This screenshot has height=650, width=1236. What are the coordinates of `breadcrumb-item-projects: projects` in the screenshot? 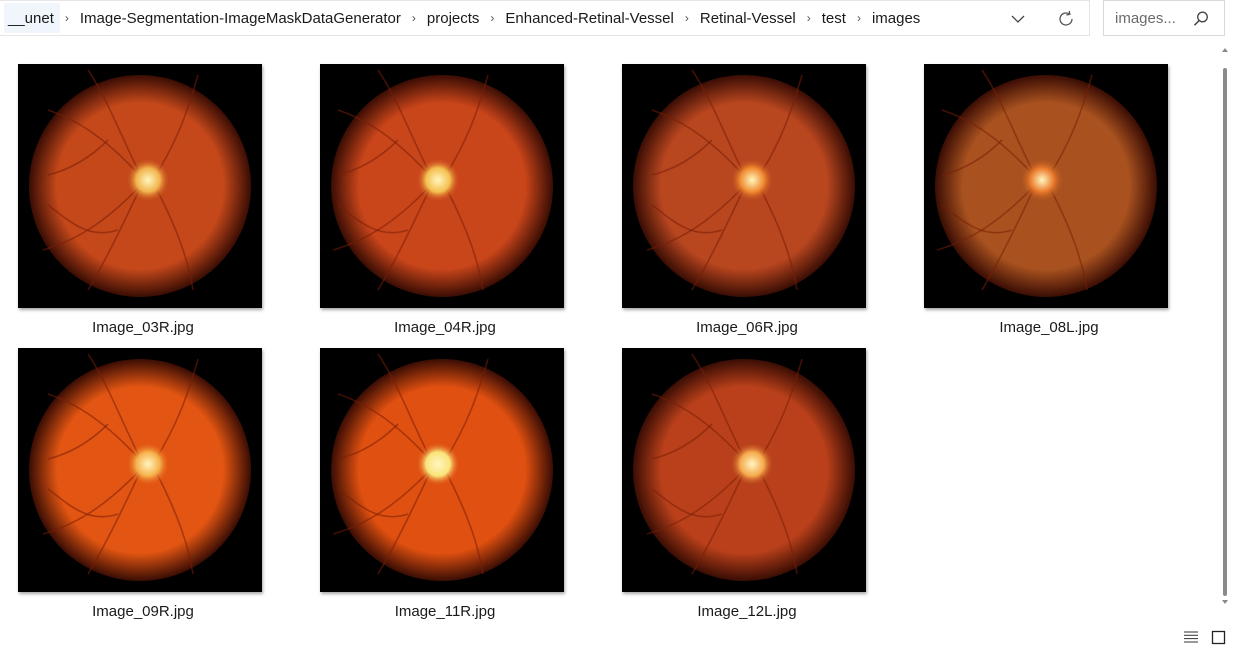 It's located at (453, 18).